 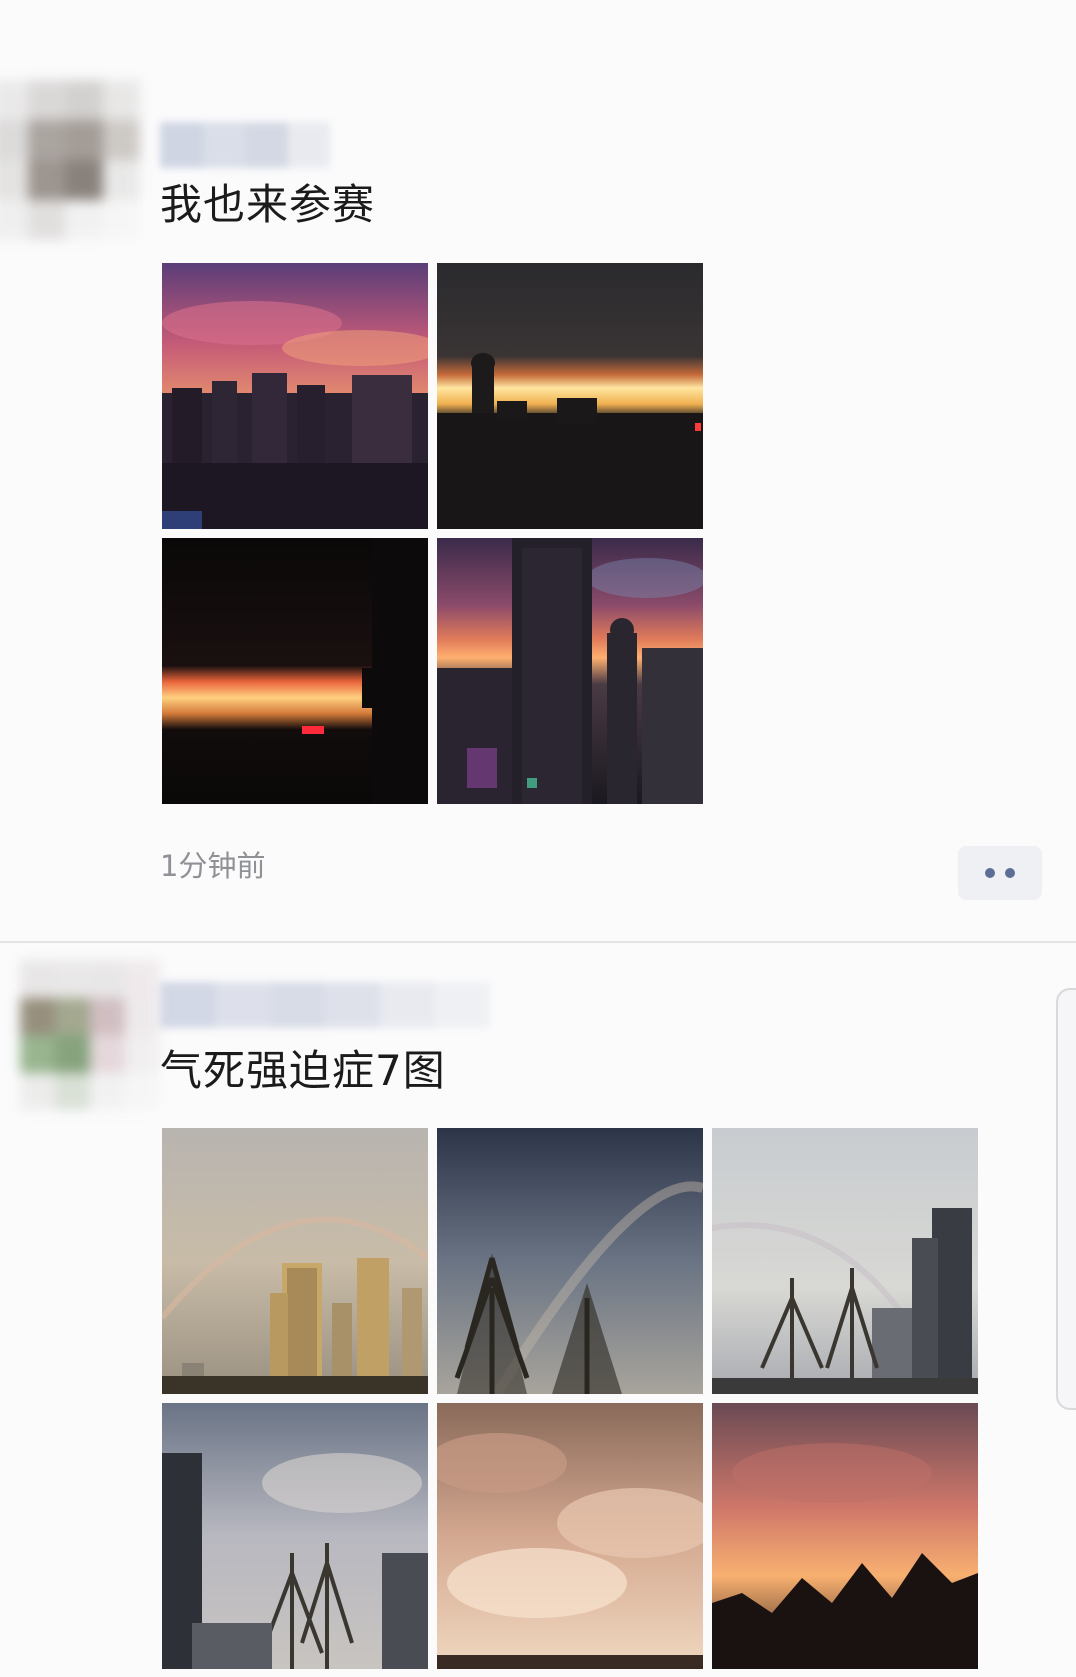 I want to click on tower-sunset-photo, so click(x=570, y=671).